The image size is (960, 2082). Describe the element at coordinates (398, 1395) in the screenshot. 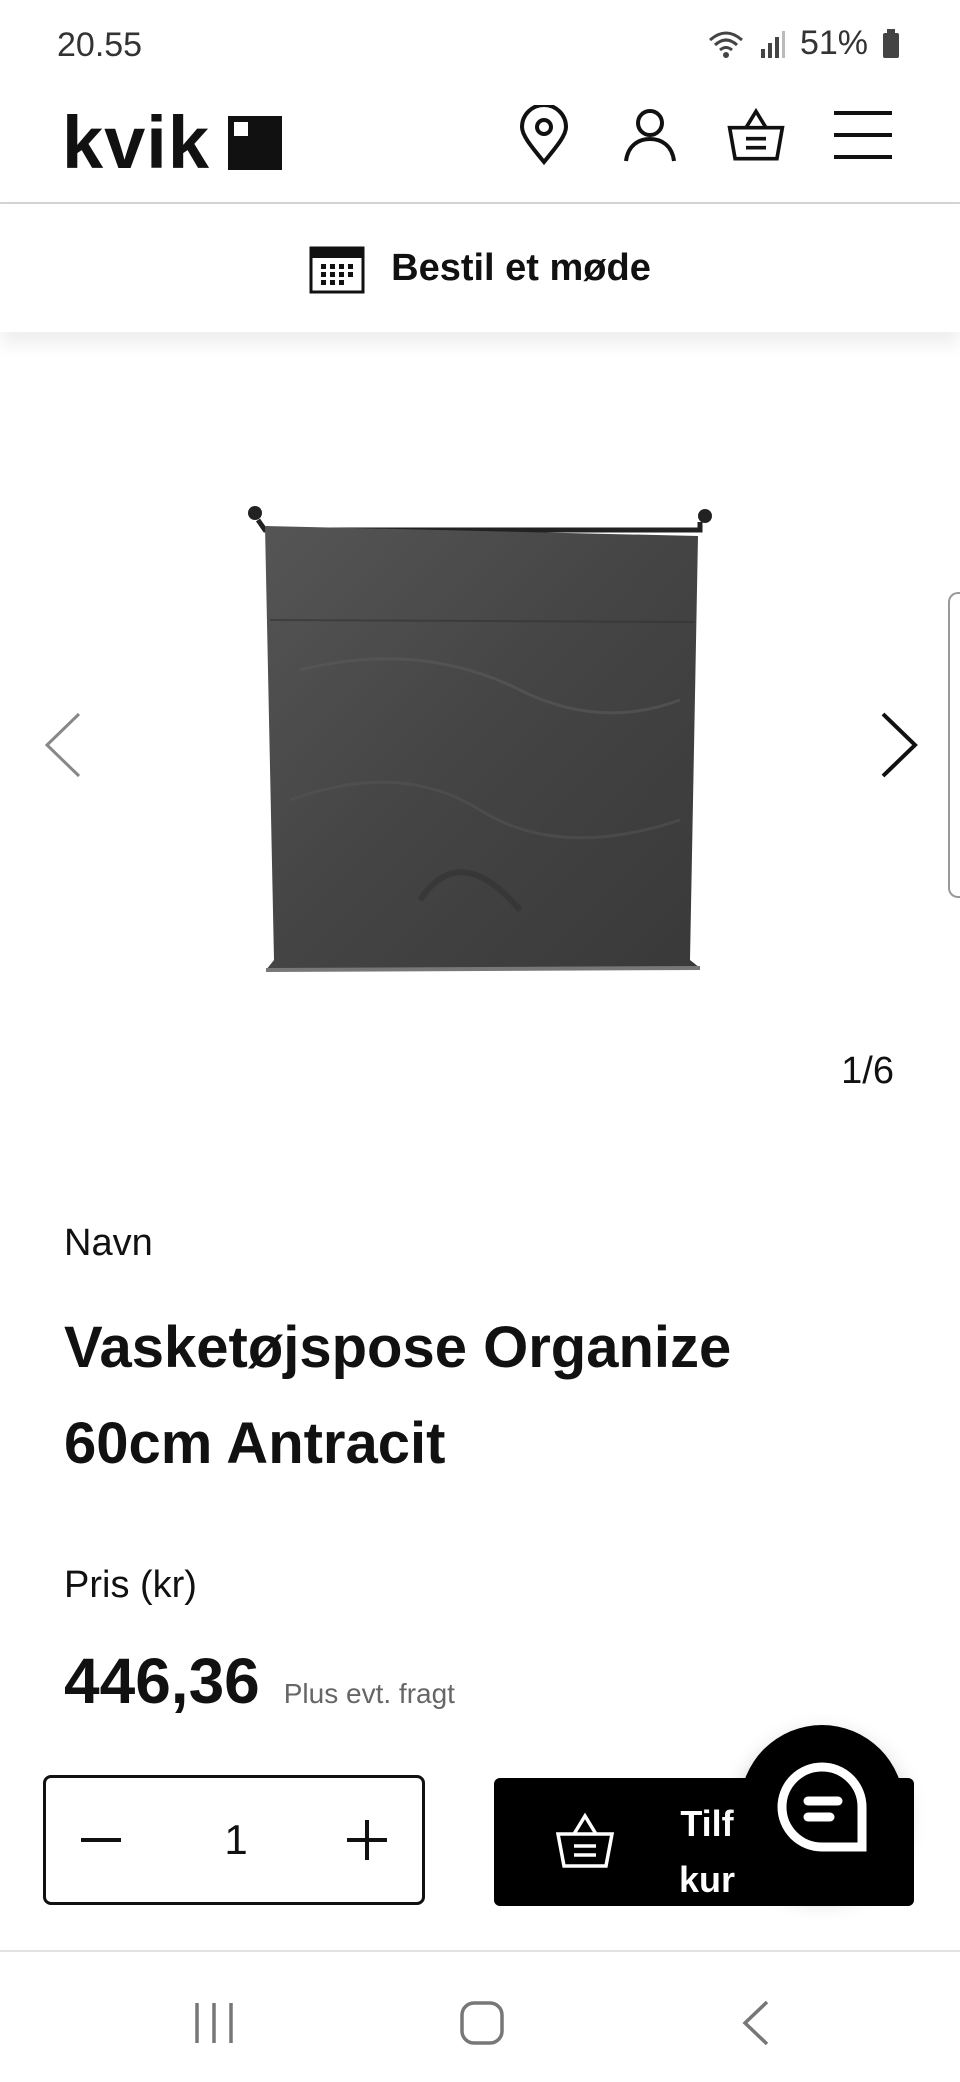

I see `product-title: Vasketøjspose Organize 60cm Antracit` at that location.